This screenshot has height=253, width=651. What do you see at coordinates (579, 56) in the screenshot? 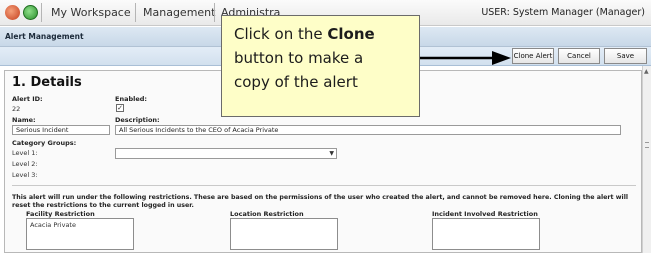
I see `cancel-button: Cancel` at bounding box center [579, 56].